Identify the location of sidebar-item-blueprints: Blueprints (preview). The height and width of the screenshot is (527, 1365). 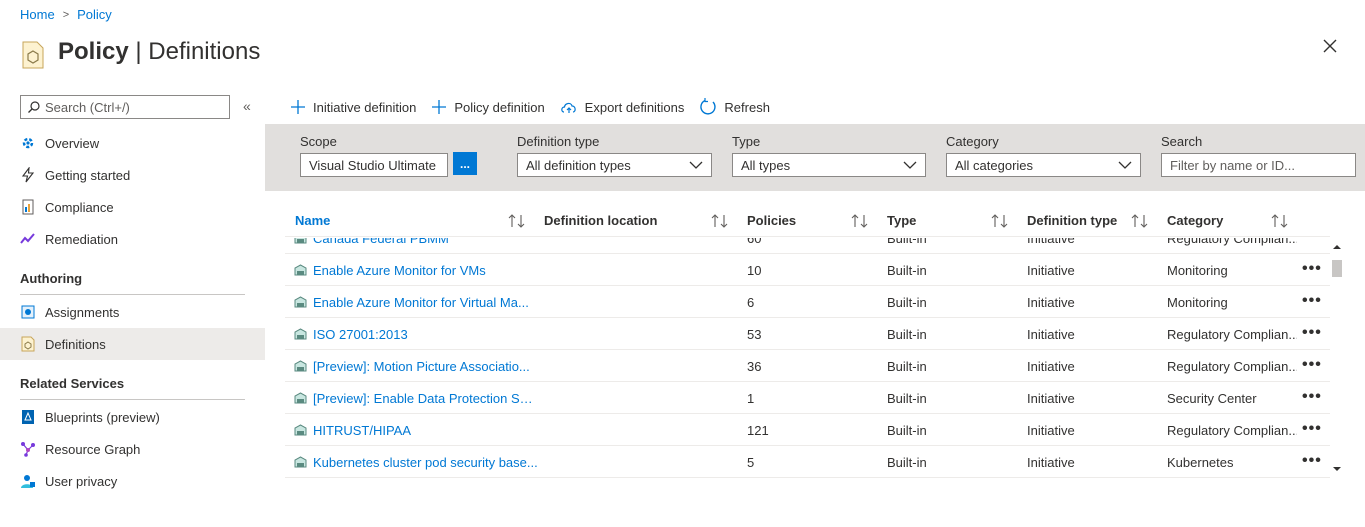
(132, 417).